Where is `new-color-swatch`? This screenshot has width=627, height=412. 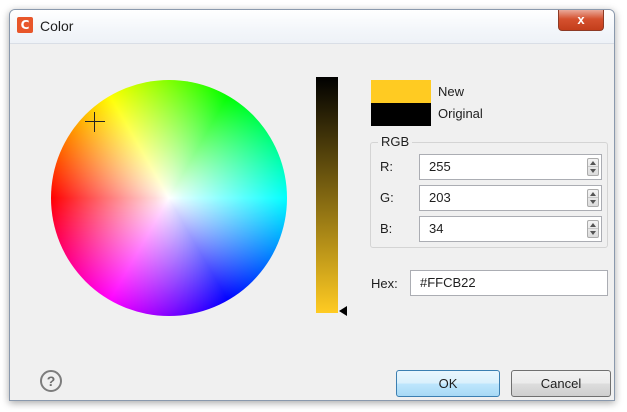
new-color-swatch is located at coordinates (401, 91).